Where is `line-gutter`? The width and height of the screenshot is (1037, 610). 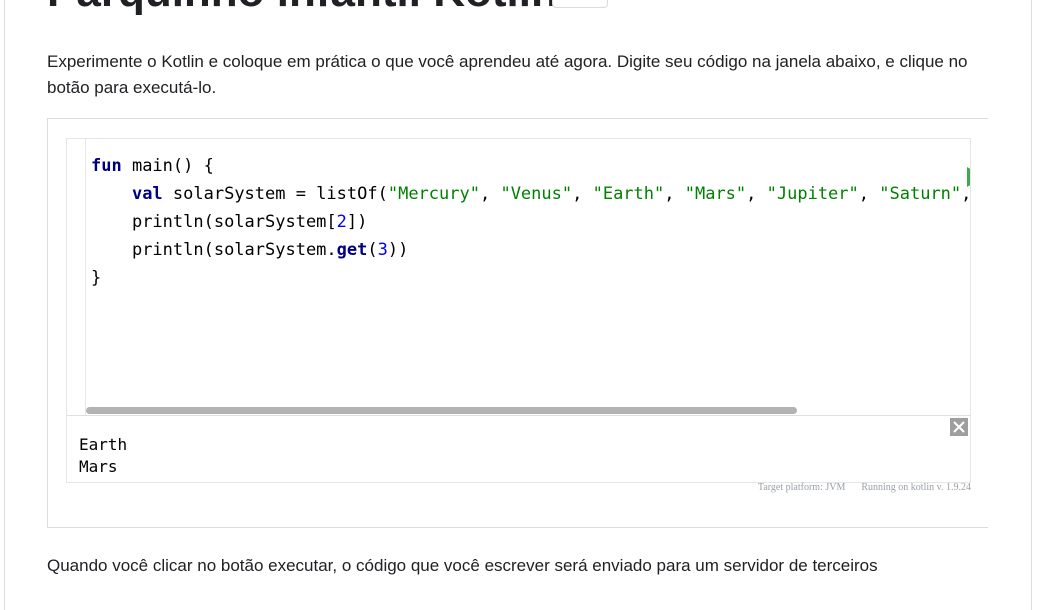 line-gutter is located at coordinates (76, 277).